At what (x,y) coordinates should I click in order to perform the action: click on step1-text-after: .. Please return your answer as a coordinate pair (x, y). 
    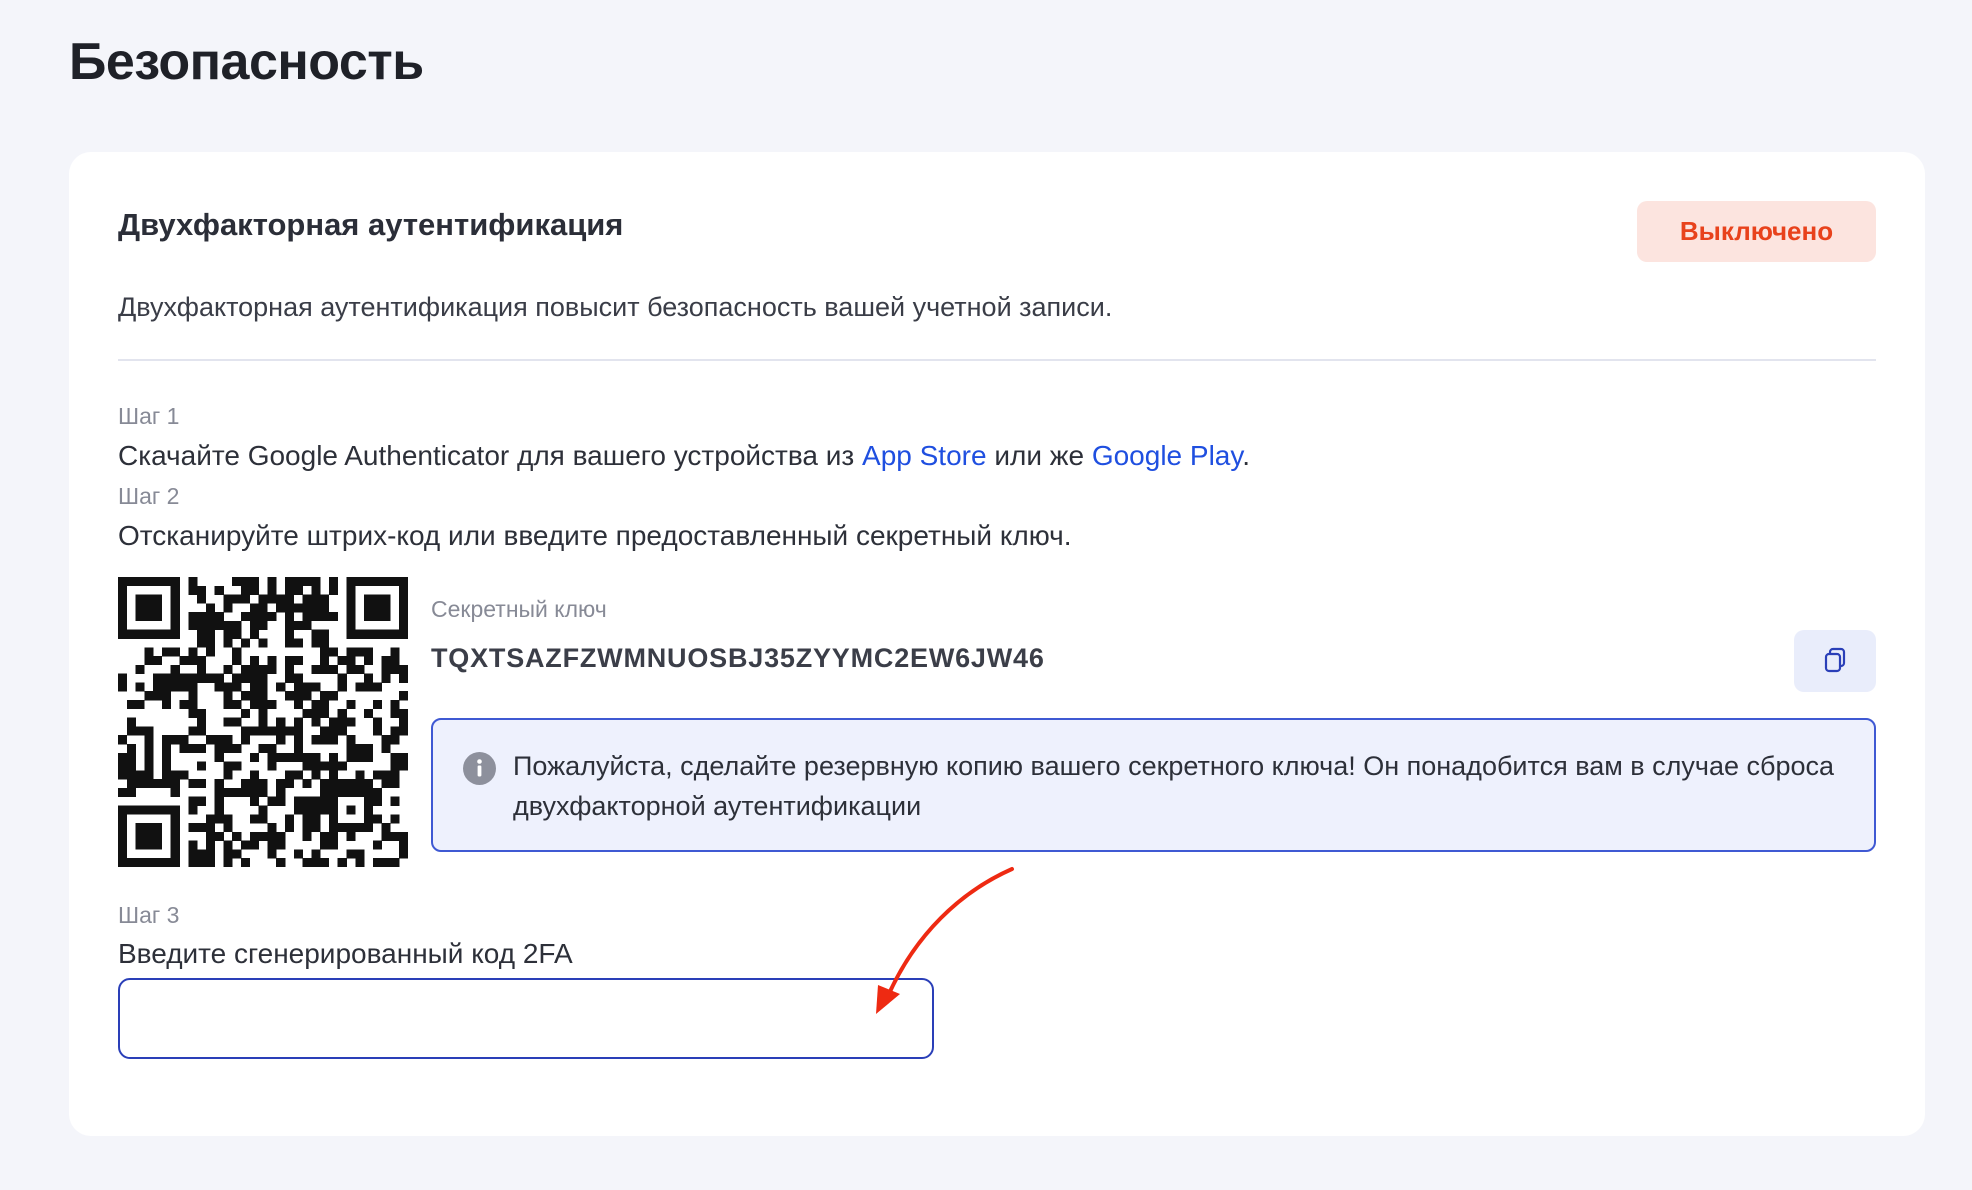
    Looking at the image, I should click on (1246, 455).